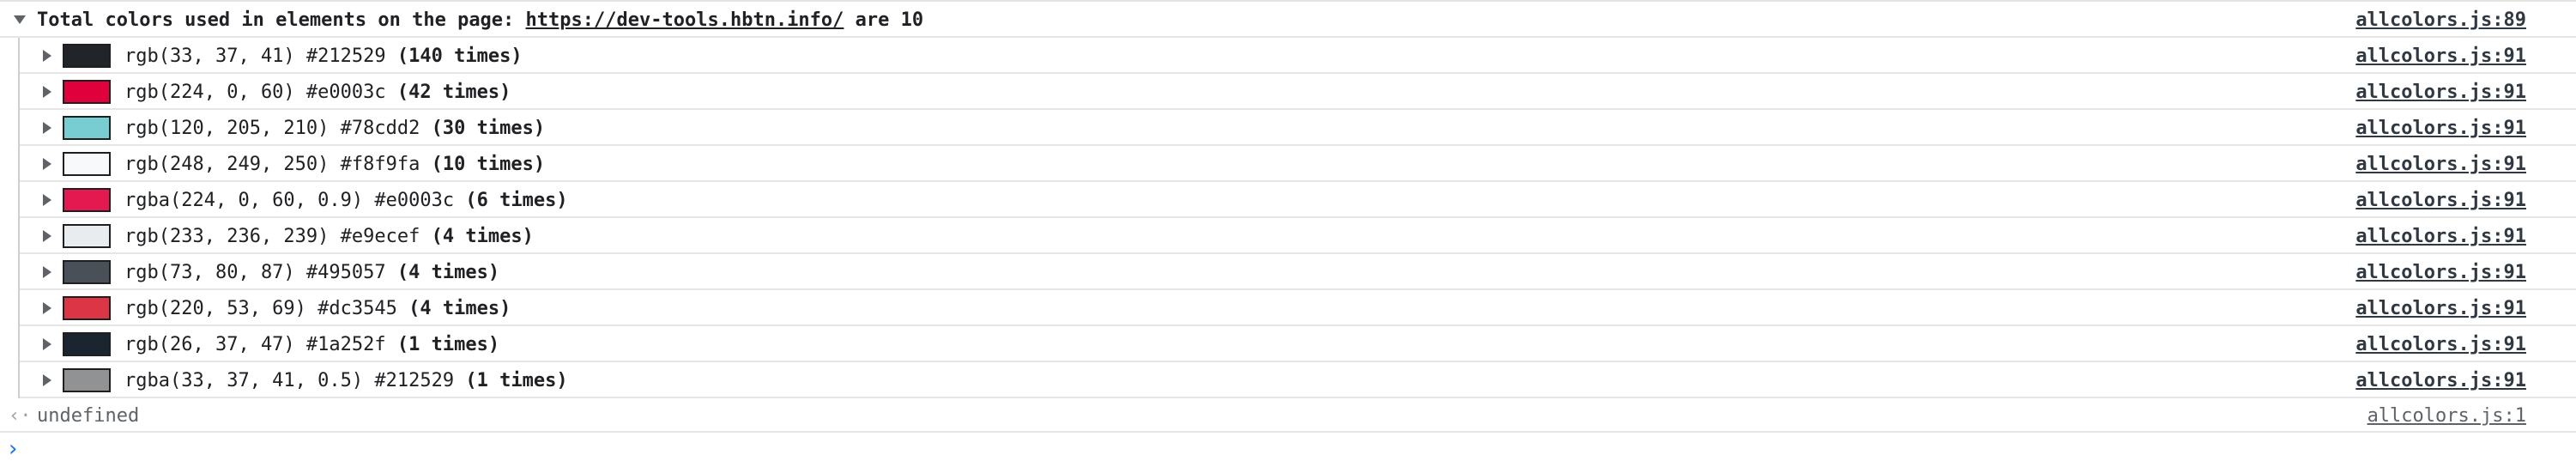 The height and width of the screenshot is (467, 2576). Describe the element at coordinates (685, 20) in the screenshot. I see `page-url-link: https://dev-tools.hbtn.info/` at that location.